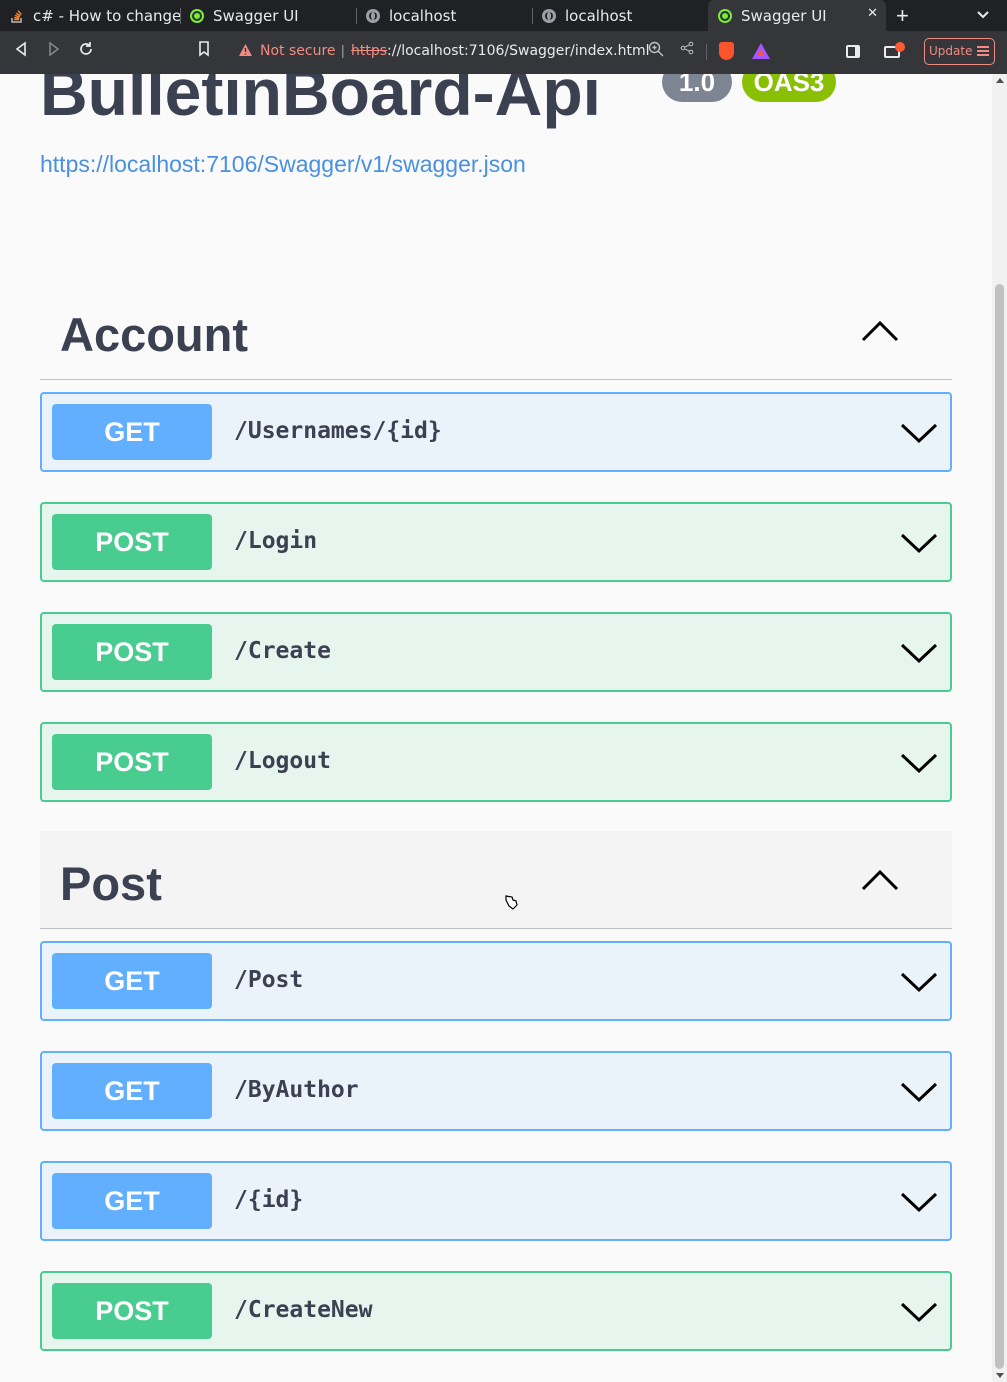 The height and width of the screenshot is (1382, 1007). Describe the element at coordinates (86, 52) in the screenshot. I see `reload-icon` at that location.